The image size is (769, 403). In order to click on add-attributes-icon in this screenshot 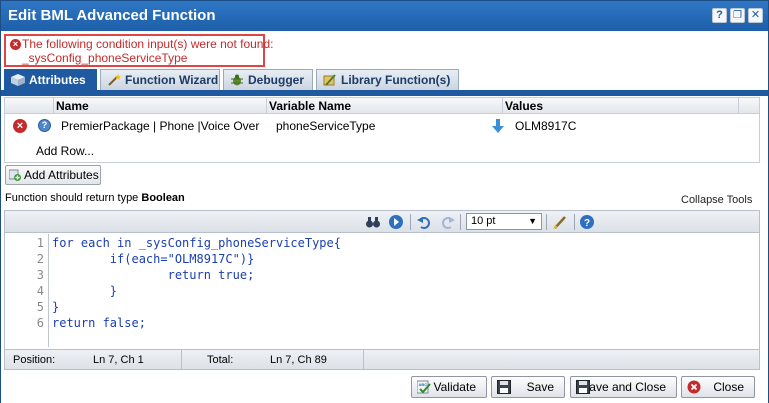, I will do `click(15, 175)`.